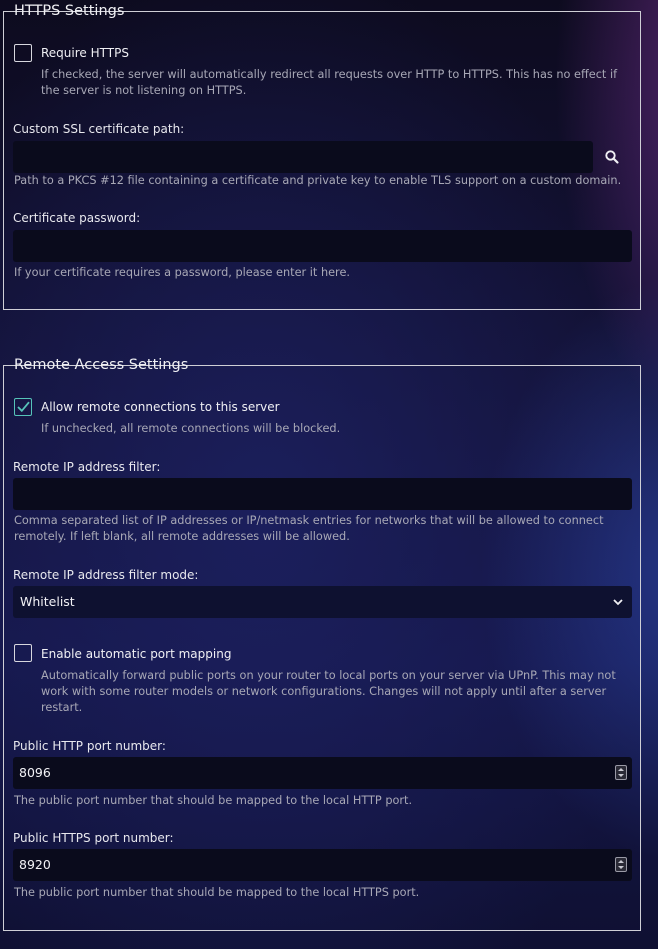  I want to click on filter-mode-select: Whitelist, so click(322, 602).